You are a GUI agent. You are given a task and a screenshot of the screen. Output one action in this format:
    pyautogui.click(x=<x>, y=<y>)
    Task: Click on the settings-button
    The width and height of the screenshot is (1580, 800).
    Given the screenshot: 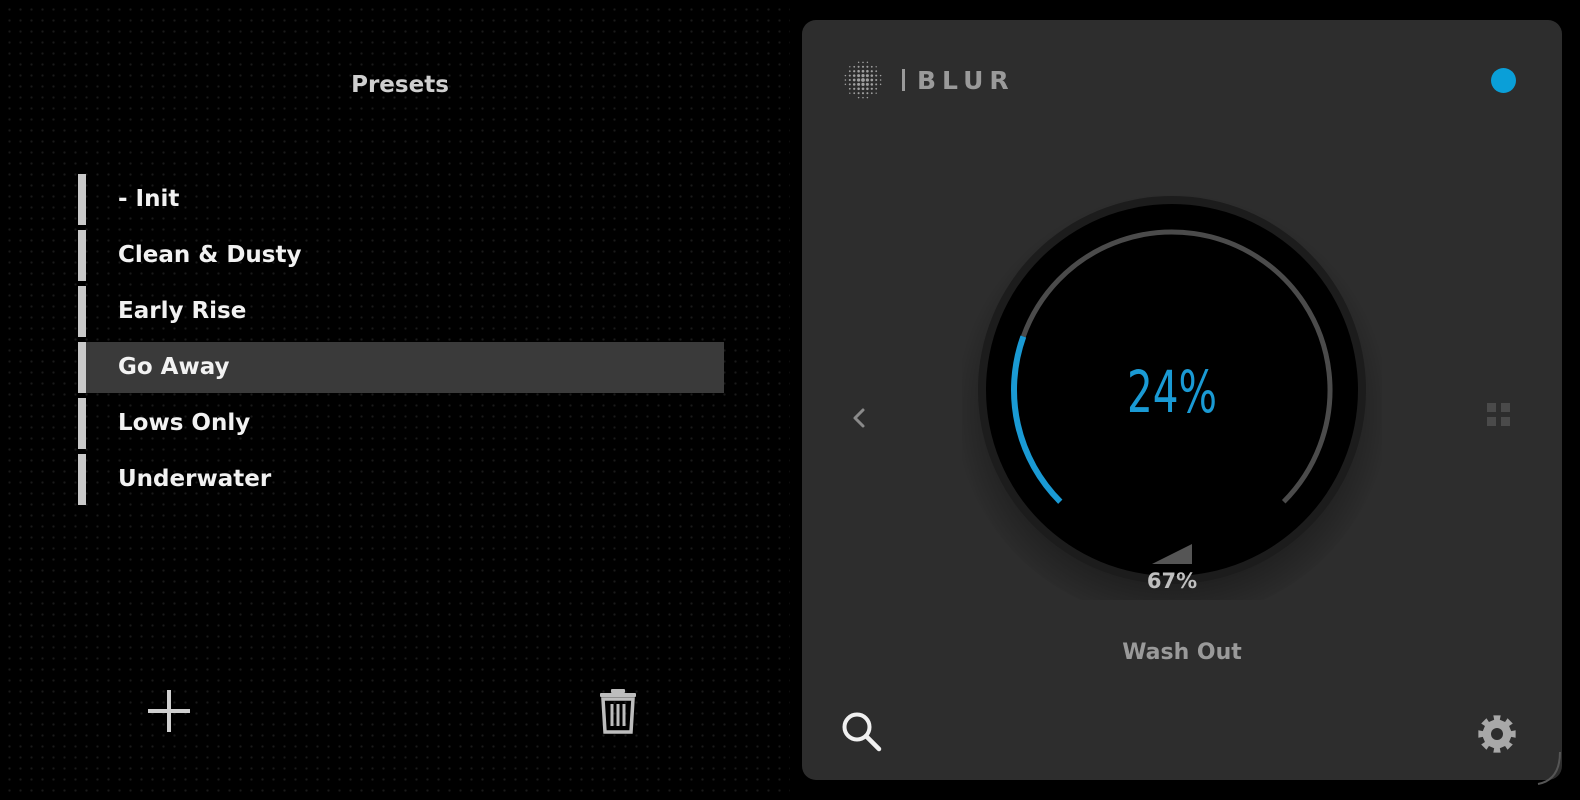 What is the action you would take?
    pyautogui.click(x=1497, y=734)
    